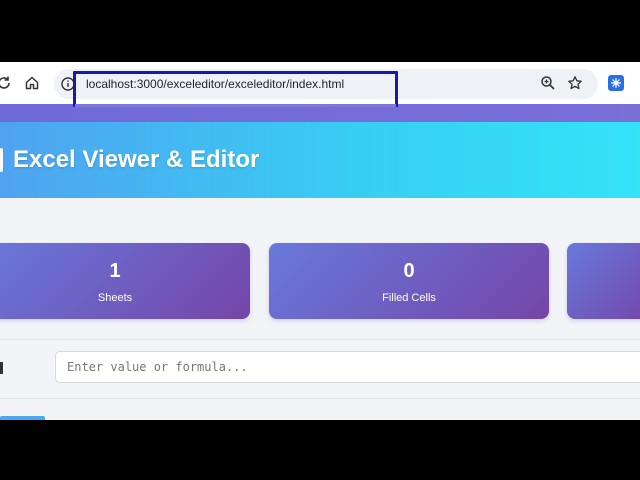  What do you see at coordinates (115, 271) in the screenshot?
I see `stat-value: 1` at bounding box center [115, 271].